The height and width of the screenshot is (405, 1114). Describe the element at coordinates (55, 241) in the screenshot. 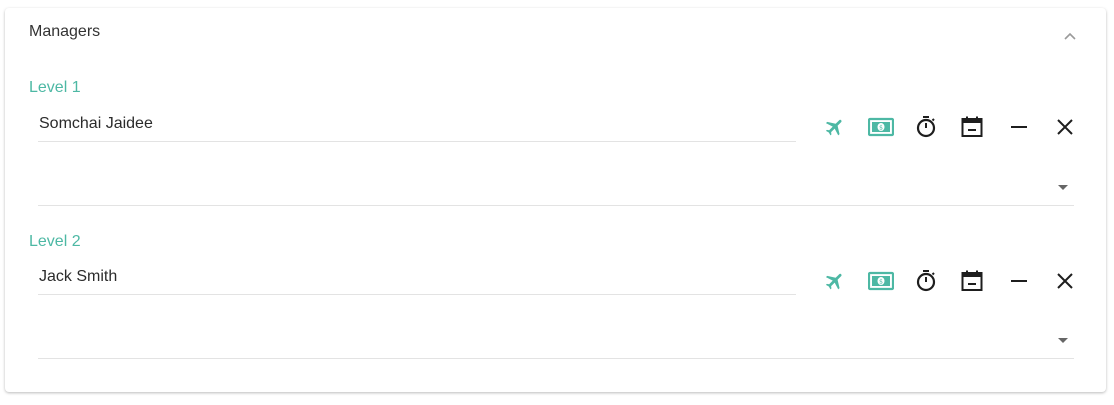

I see `level-2-label: Level 2` at that location.